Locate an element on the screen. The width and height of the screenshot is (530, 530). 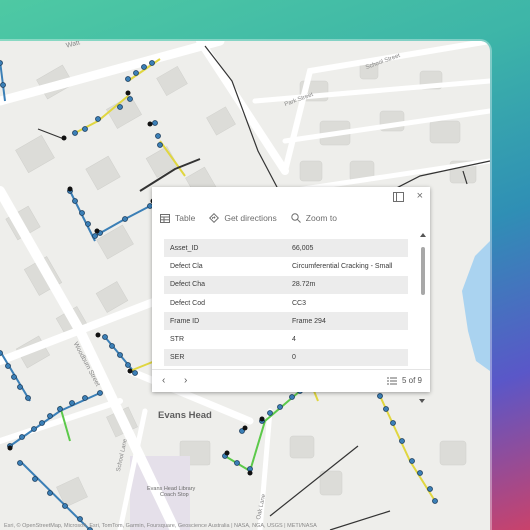
directions-icon is located at coordinates (214, 218).